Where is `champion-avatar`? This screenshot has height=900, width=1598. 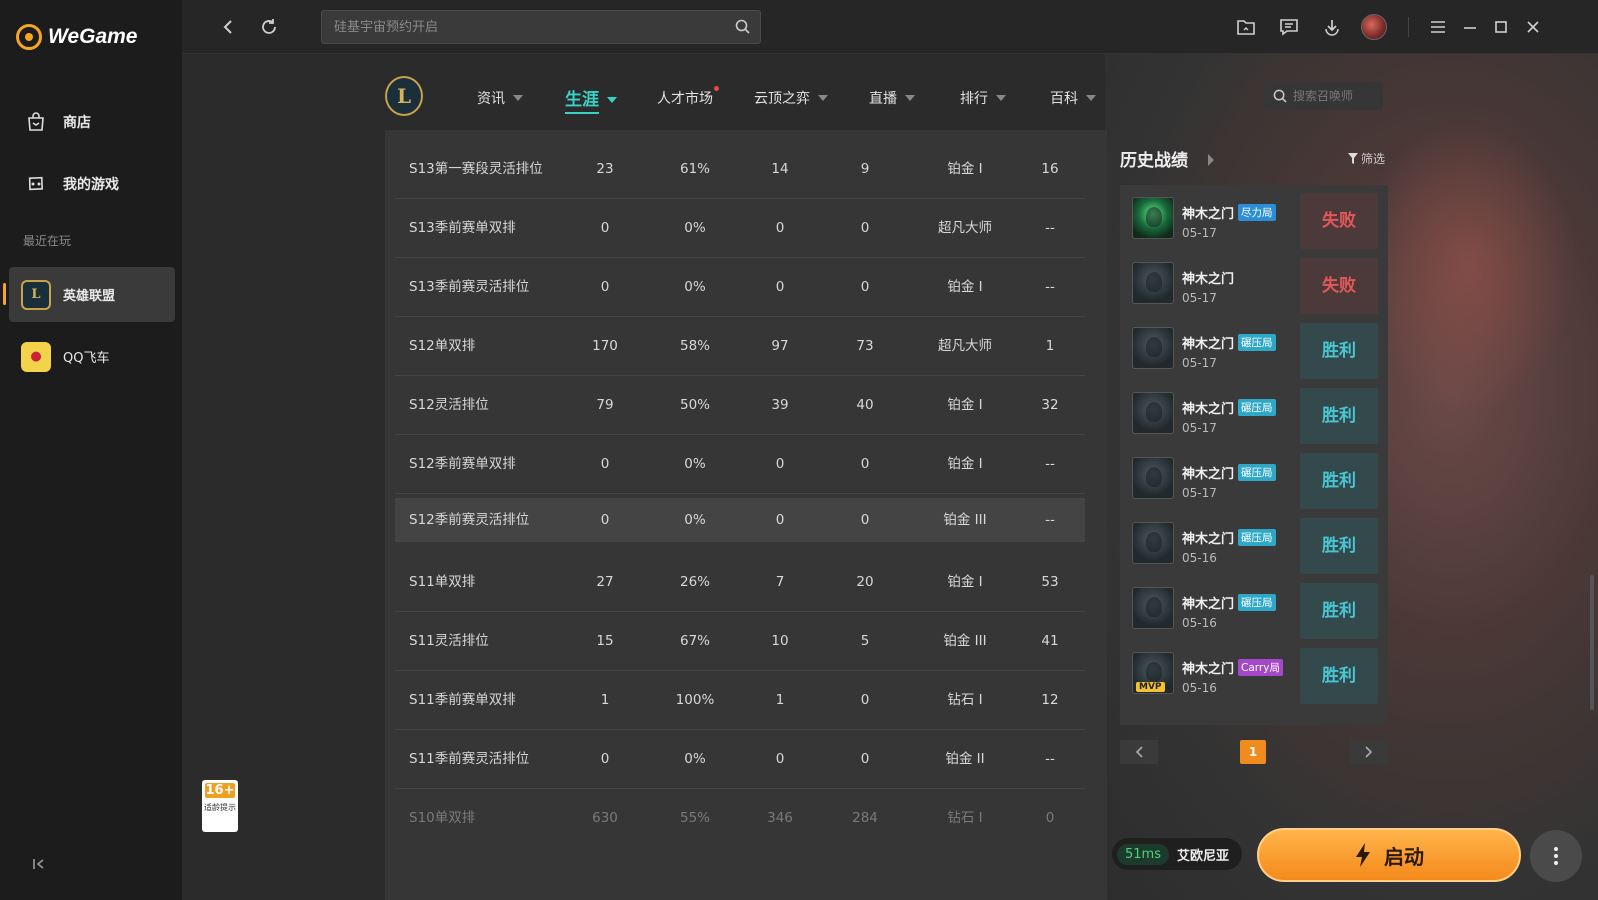 champion-avatar is located at coordinates (1153, 283).